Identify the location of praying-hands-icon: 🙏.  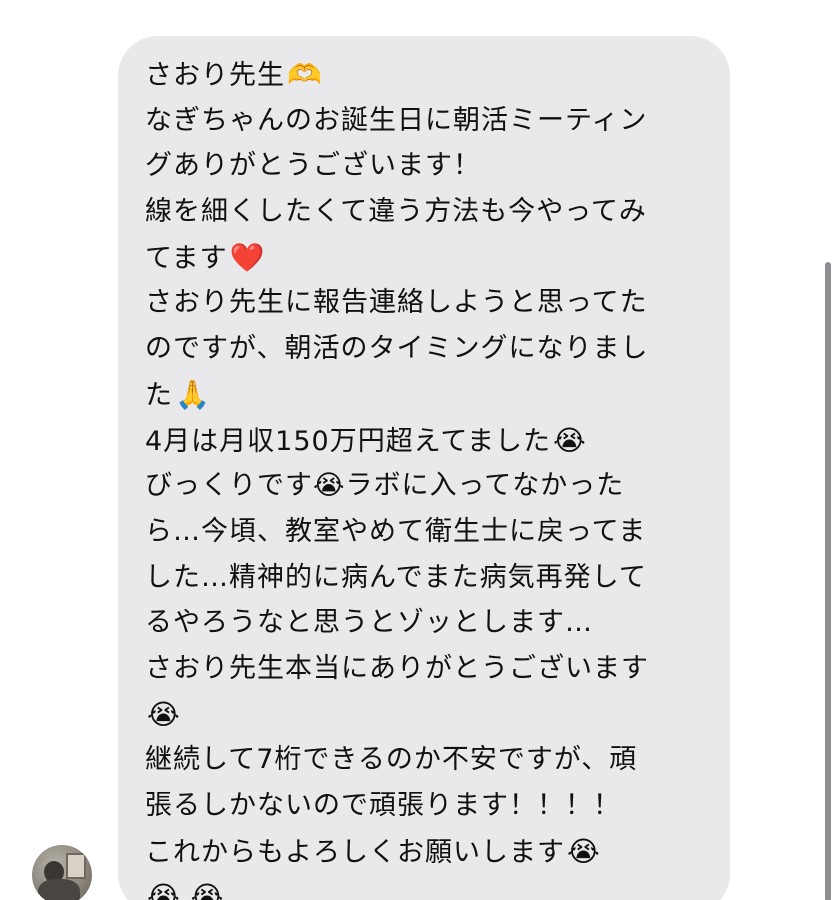
(193, 394).